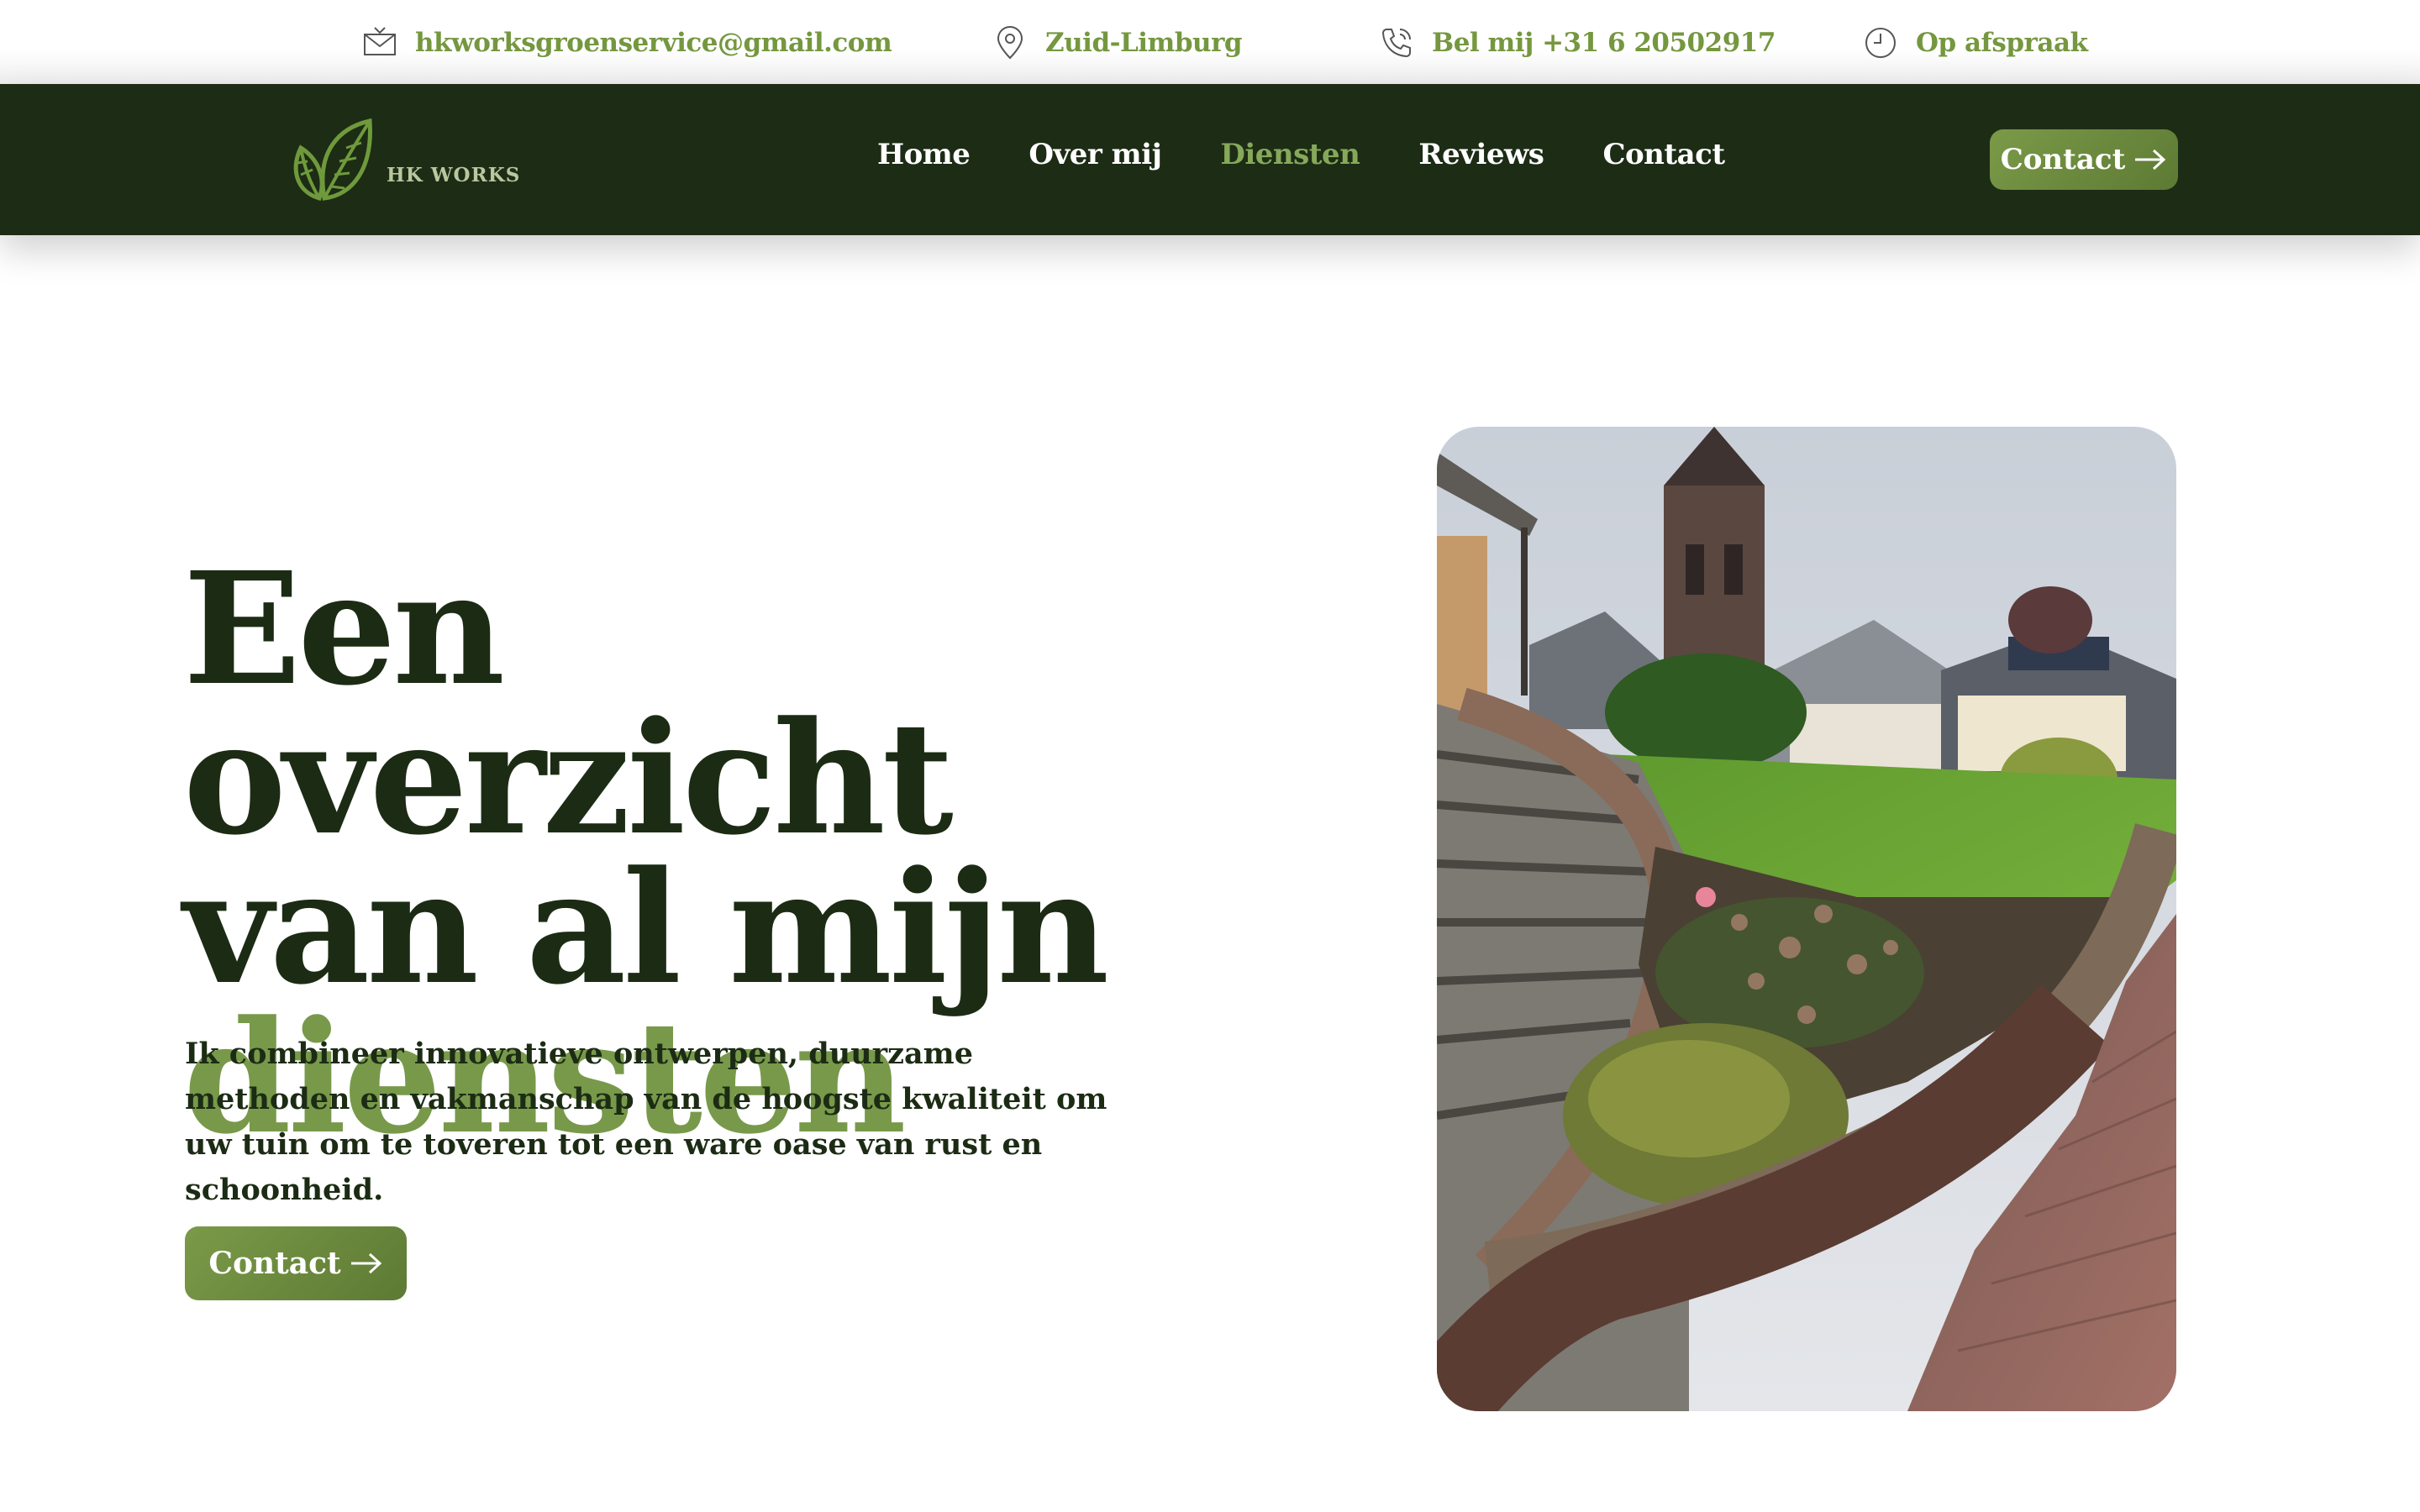 The width and height of the screenshot is (2420, 1512). Describe the element at coordinates (380, 41) in the screenshot. I see `envelope-icon` at that location.